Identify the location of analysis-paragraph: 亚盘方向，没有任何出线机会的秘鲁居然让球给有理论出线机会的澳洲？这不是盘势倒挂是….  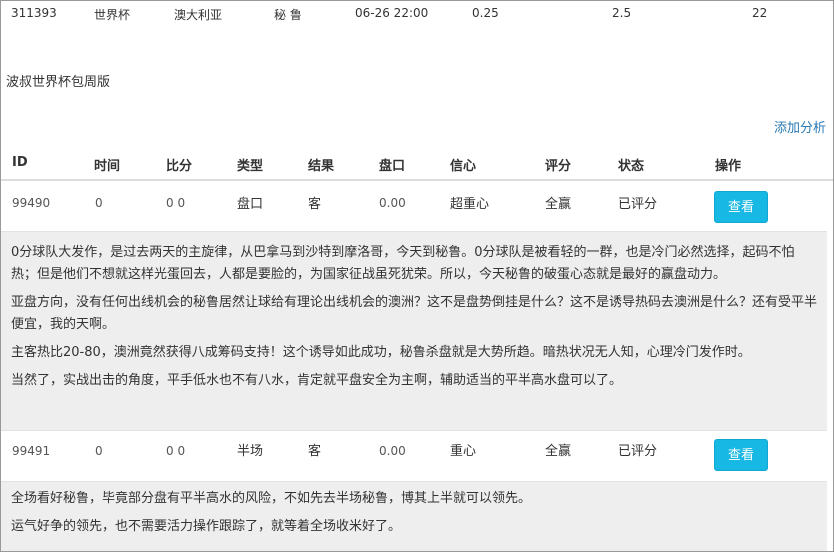
(414, 313).